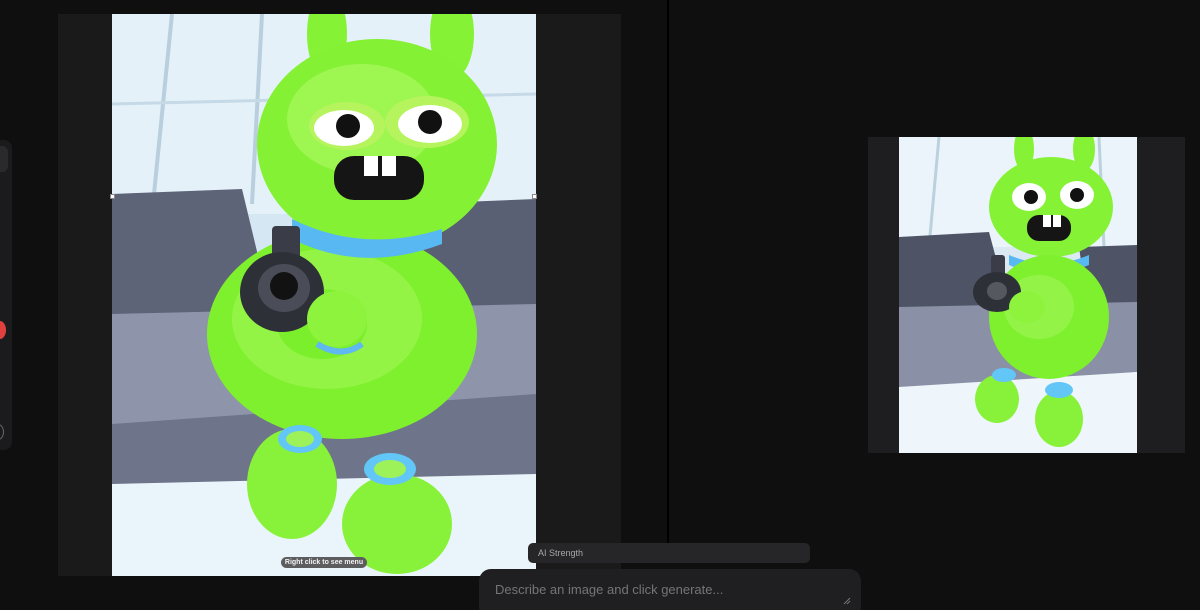  Describe the element at coordinates (847, 601) in the screenshot. I see `resize-grip-icon` at that location.